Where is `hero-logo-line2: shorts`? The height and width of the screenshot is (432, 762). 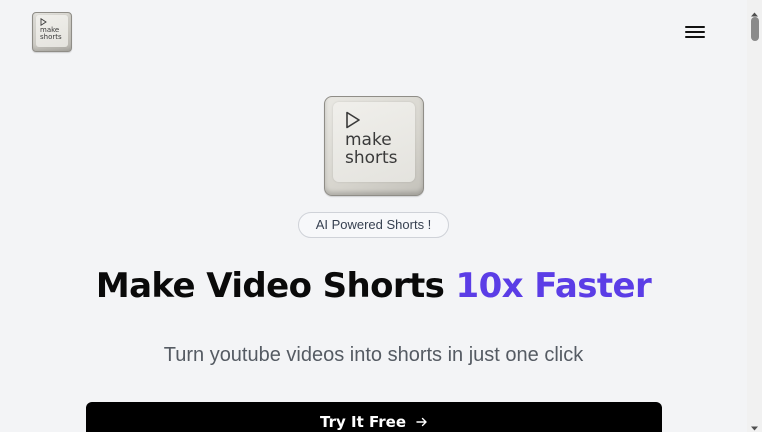 hero-logo-line2: shorts is located at coordinates (371, 157).